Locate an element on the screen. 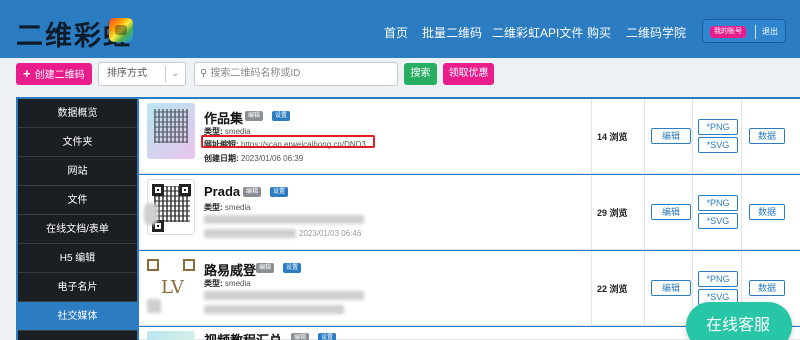 This screenshot has height=340, width=800. nav-buy: 购买 is located at coordinates (599, 32).